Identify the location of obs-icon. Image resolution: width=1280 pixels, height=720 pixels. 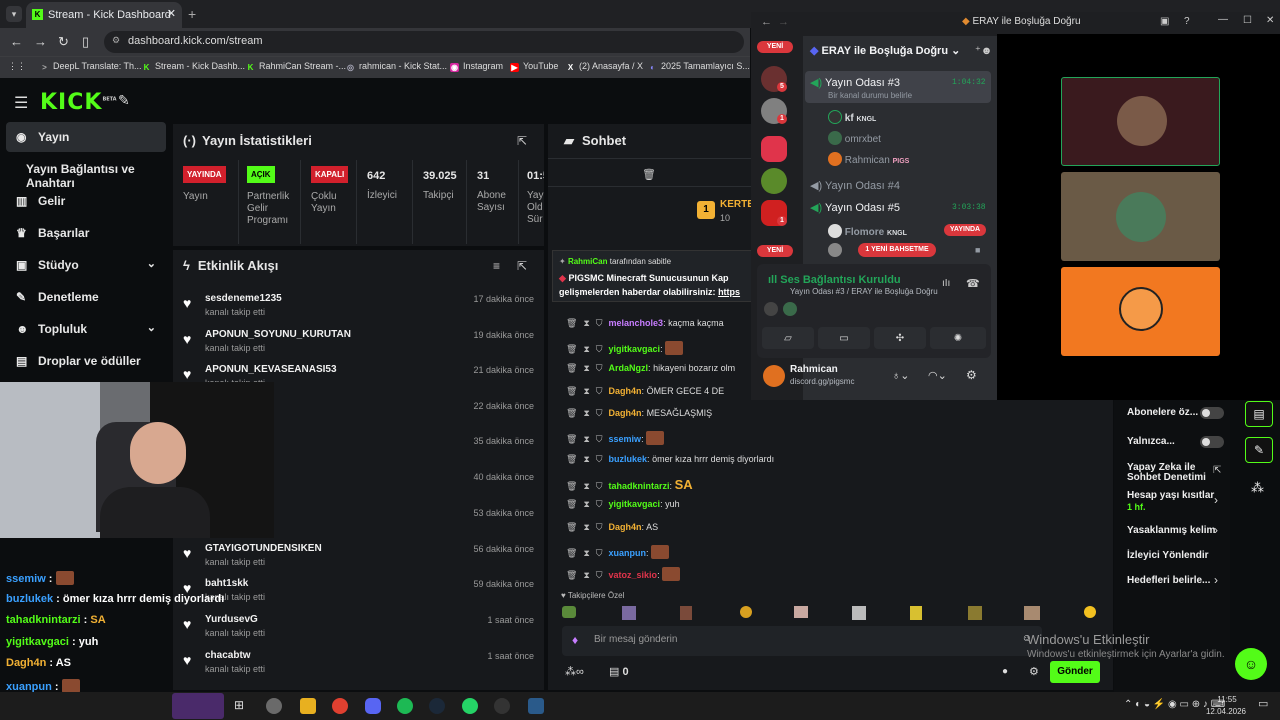
(502, 706).